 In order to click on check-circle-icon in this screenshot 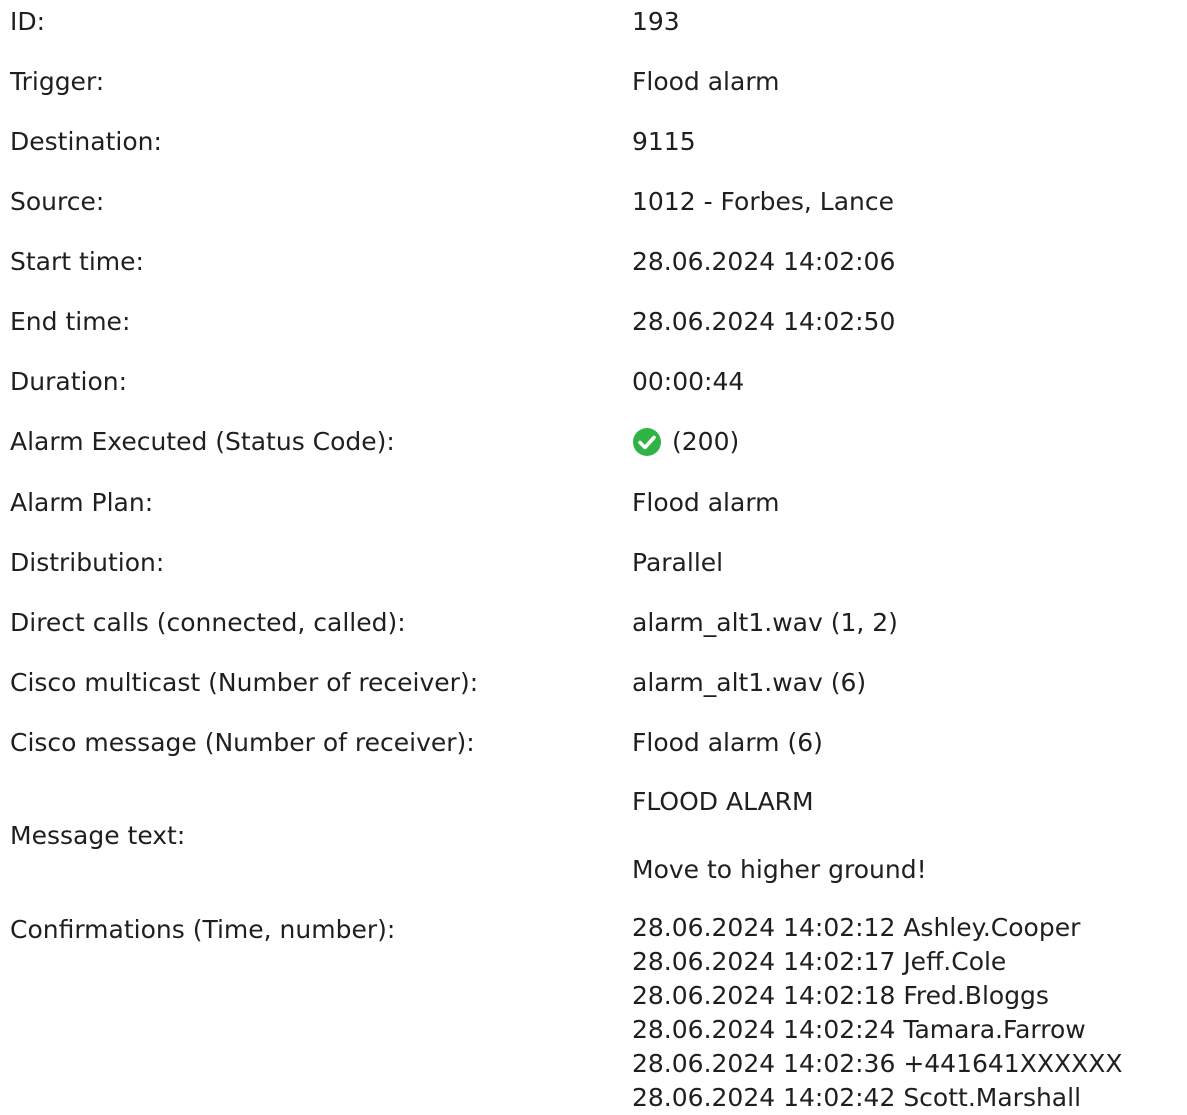, I will do `click(647, 442)`.